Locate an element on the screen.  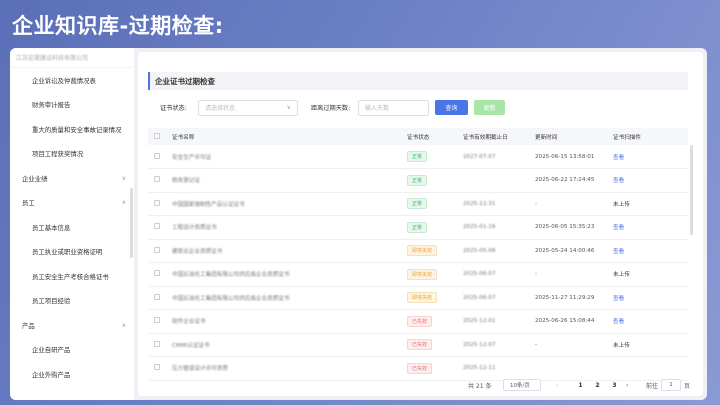
sidebar-item-label: 企业业绩 is located at coordinates (35, 178).